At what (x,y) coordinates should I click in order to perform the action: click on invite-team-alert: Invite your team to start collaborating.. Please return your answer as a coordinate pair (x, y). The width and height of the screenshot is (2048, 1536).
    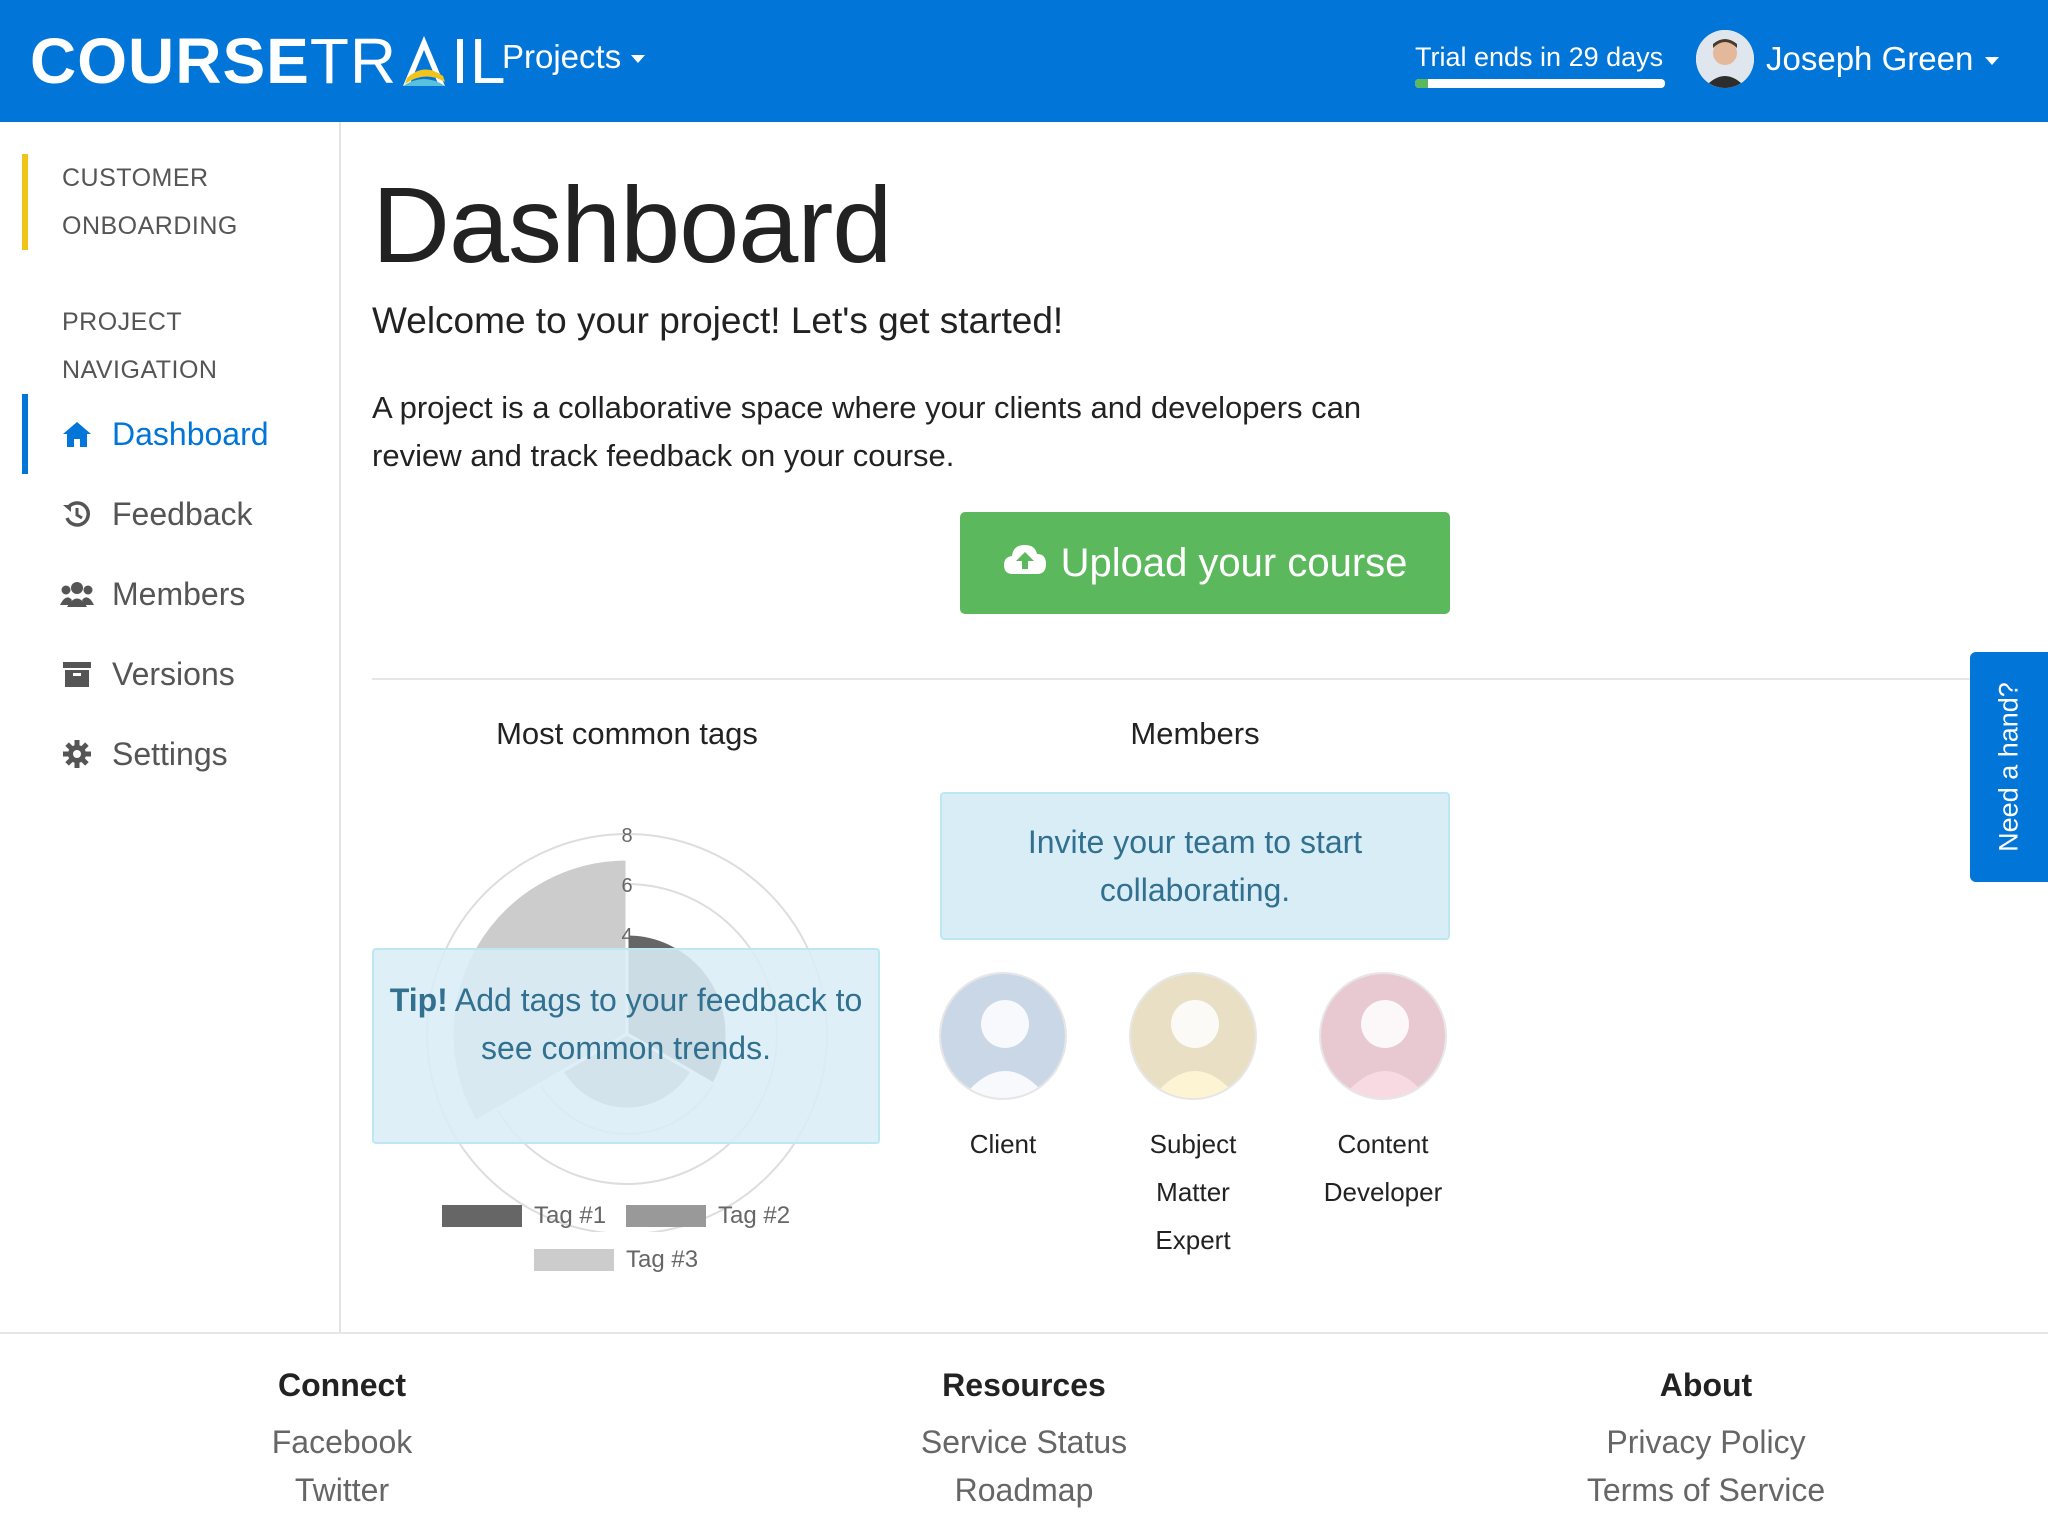
    Looking at the image, I should click on (1195, 866).